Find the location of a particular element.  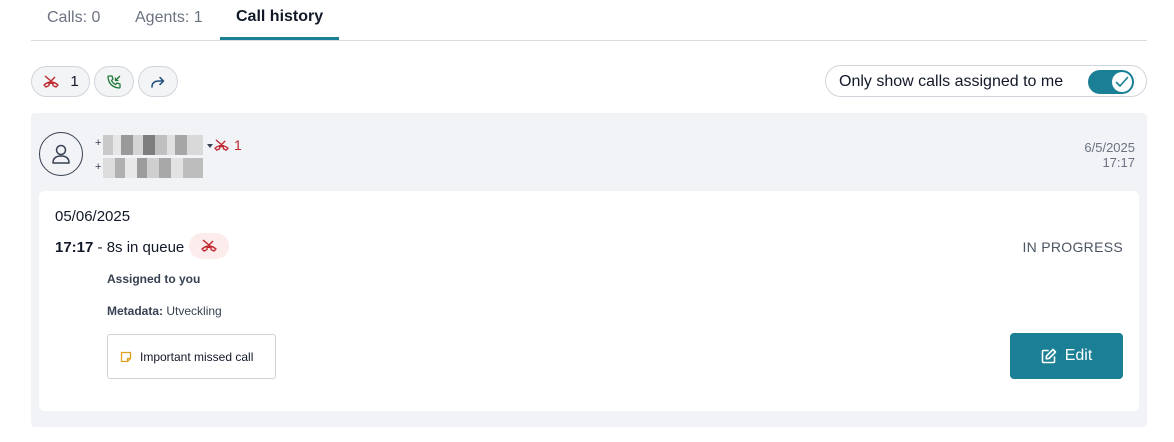

redacted-caller-number is located at coordinates (153, 145).